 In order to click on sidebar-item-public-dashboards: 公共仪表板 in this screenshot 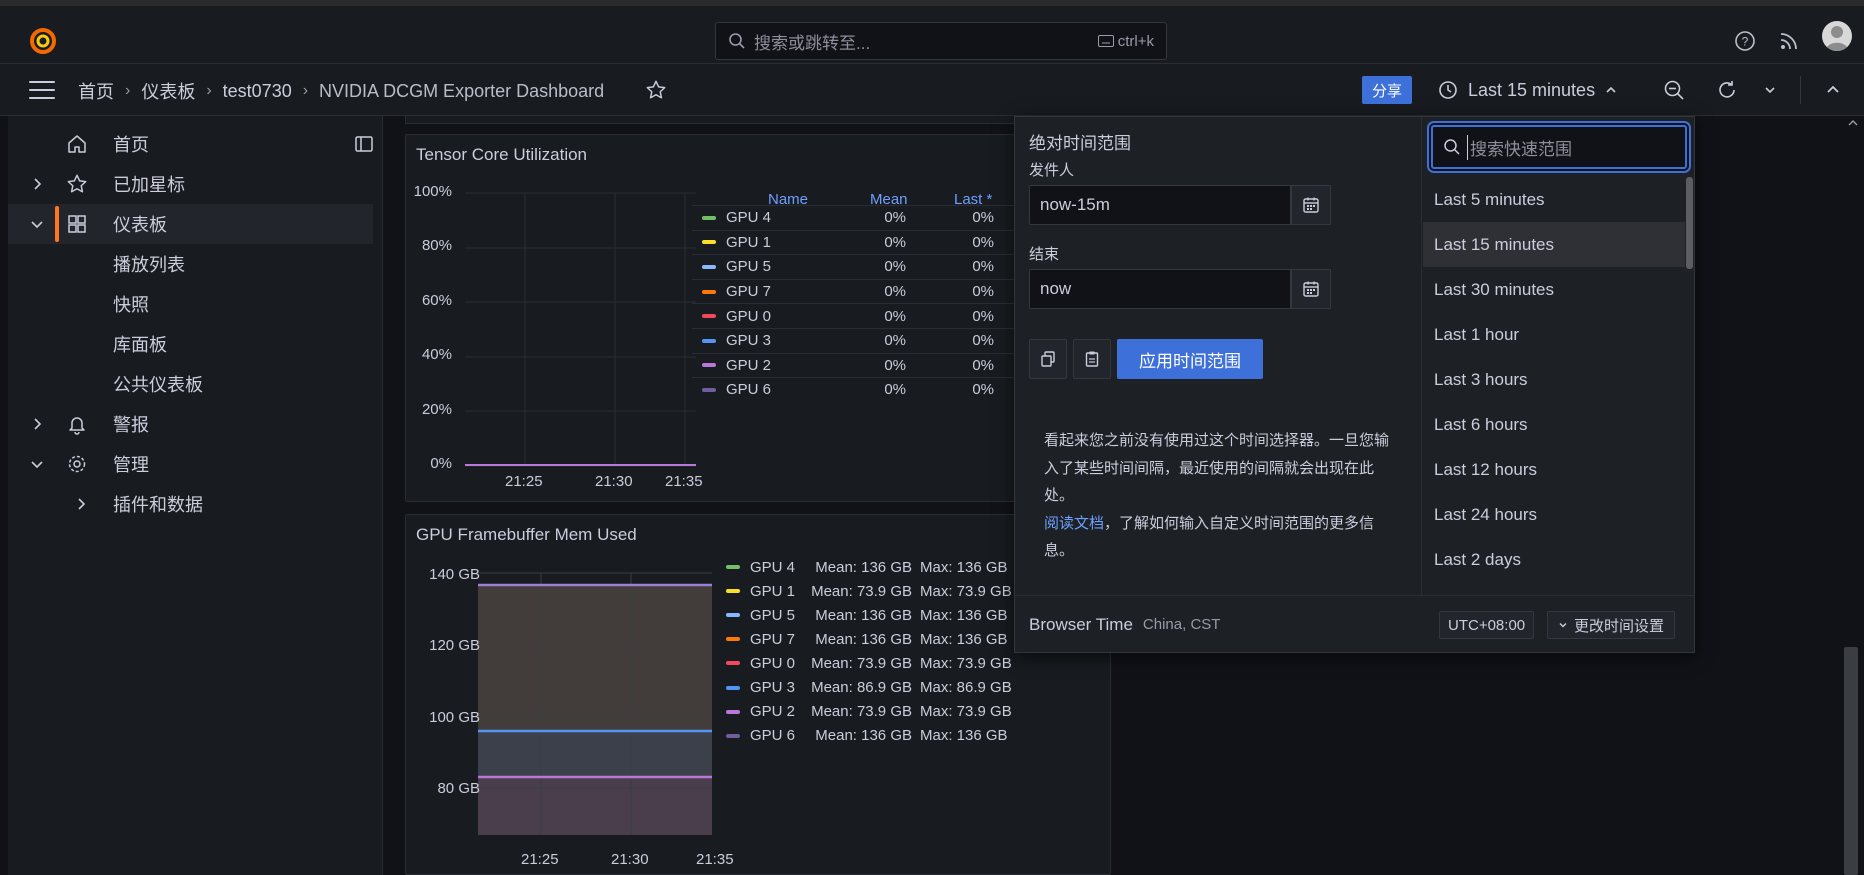, I will do `click(190, 384)`.